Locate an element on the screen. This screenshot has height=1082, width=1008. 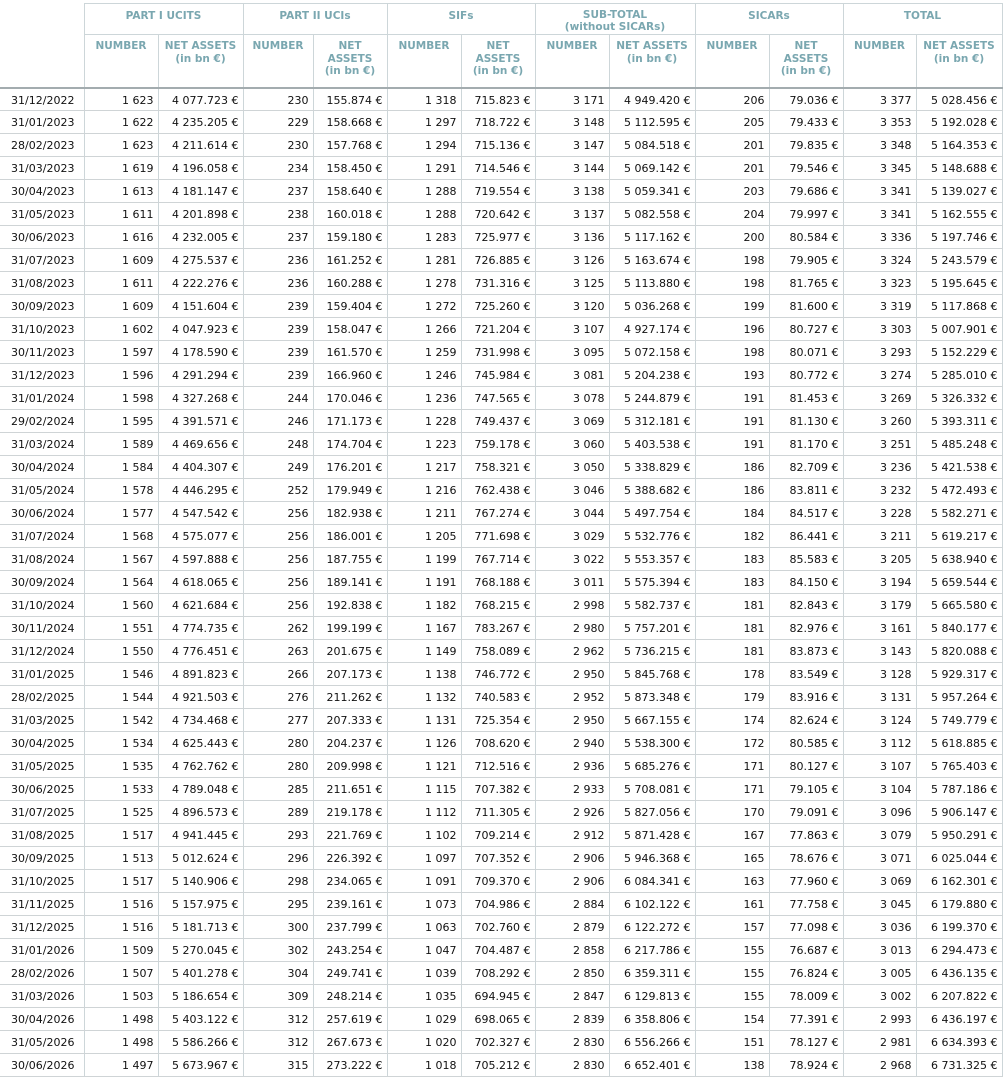
cell-part1-assets: 4 201.898 € is located at coordinates (200, 214).